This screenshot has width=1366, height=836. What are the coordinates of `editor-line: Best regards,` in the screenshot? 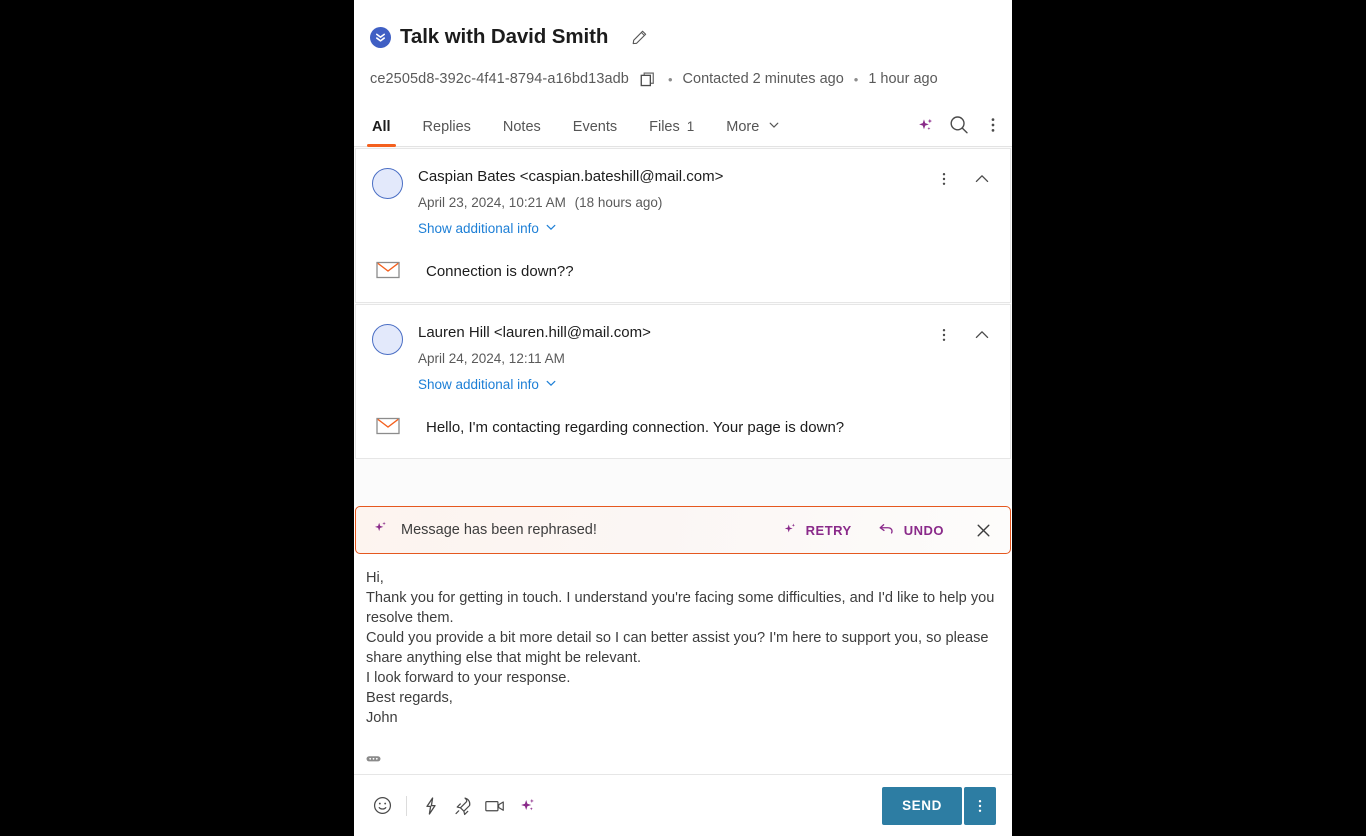 It's located at (409, 698).